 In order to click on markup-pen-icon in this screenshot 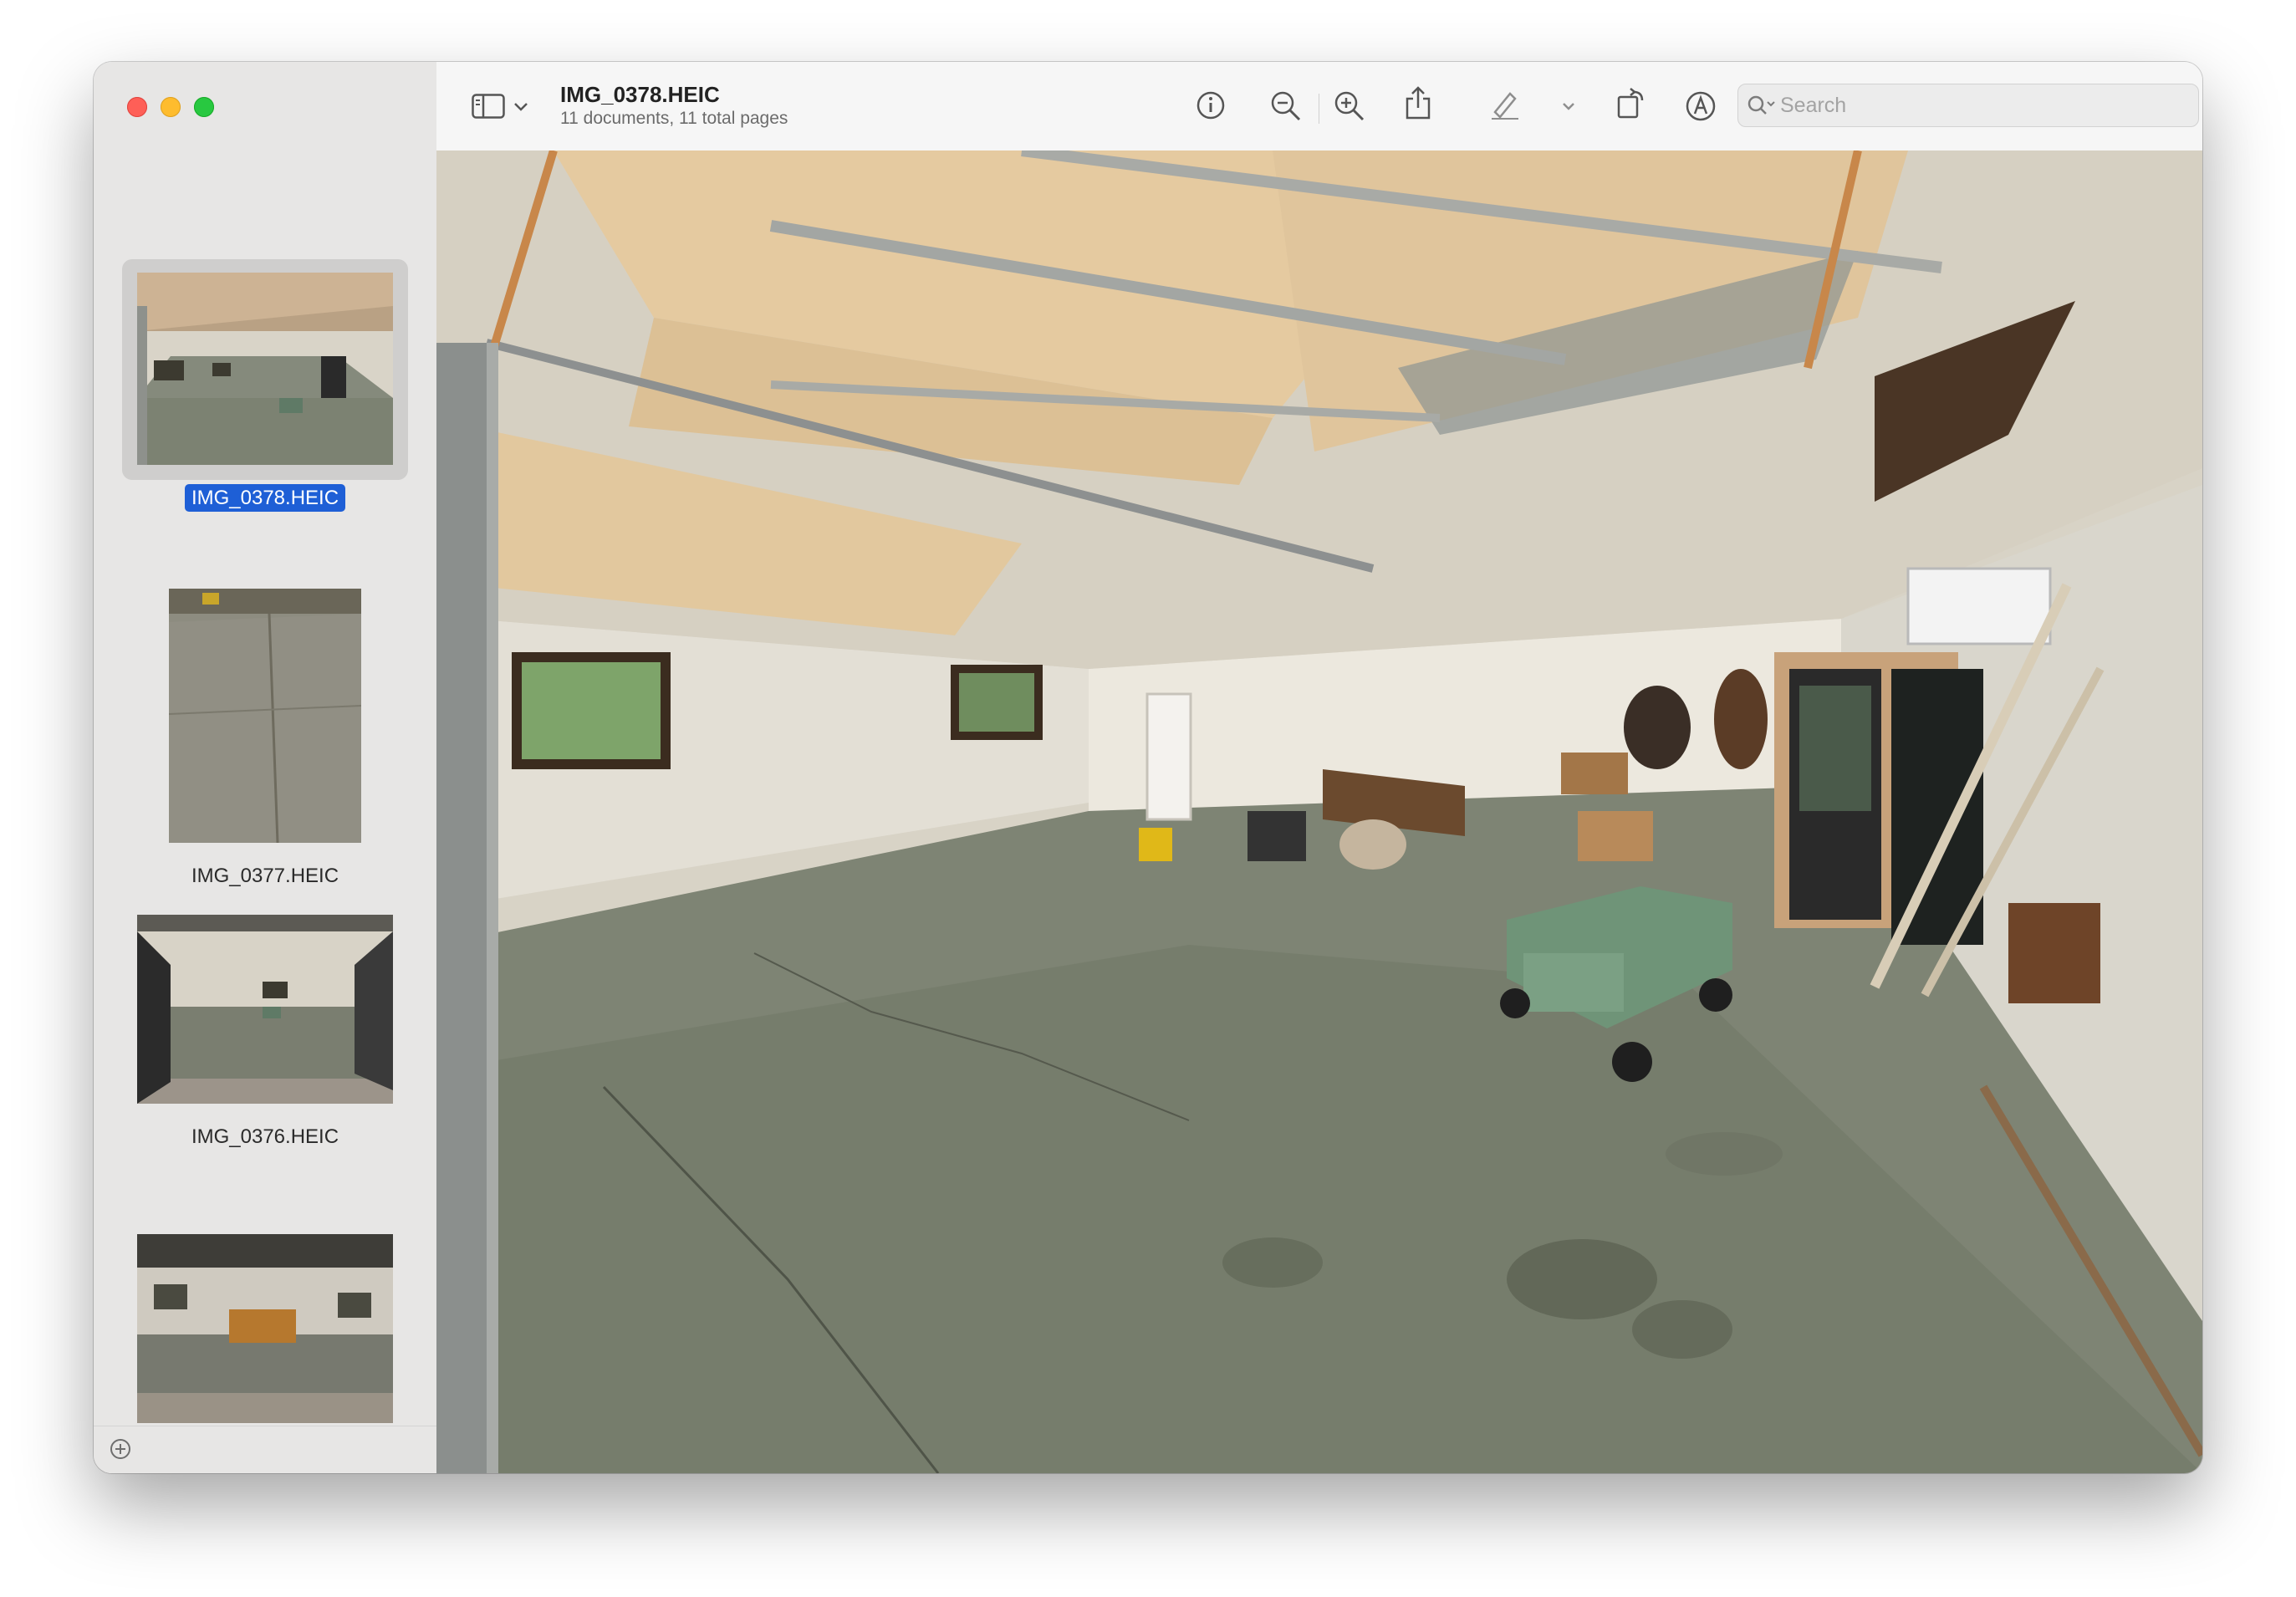, I will do `click(1505, 103)`.